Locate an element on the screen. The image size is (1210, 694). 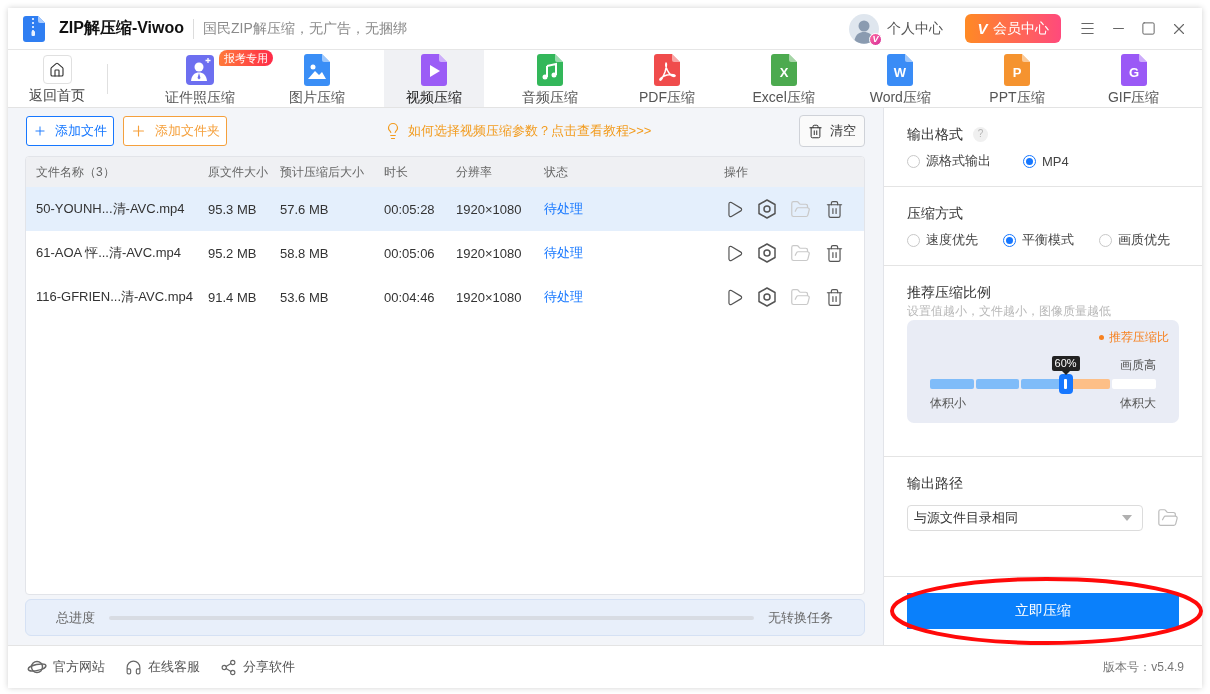
version-text: 版本号：v5.4.9 is located at coordinates (1143, 667).